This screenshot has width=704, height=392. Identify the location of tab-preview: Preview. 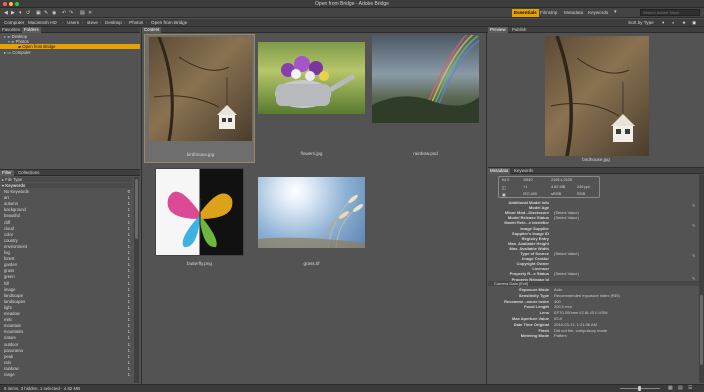
(498, 30).